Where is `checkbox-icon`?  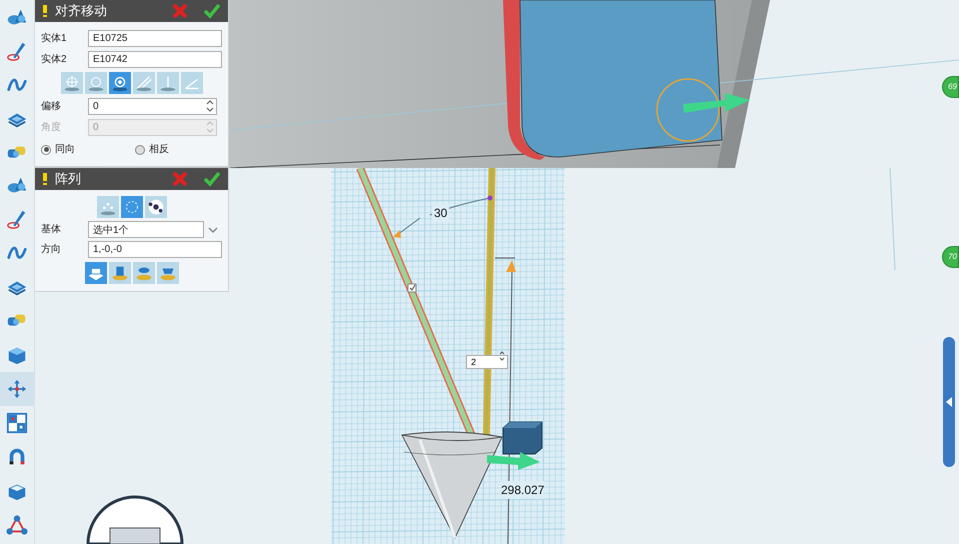
checkbox-icon is located at coordinates (412, 288).